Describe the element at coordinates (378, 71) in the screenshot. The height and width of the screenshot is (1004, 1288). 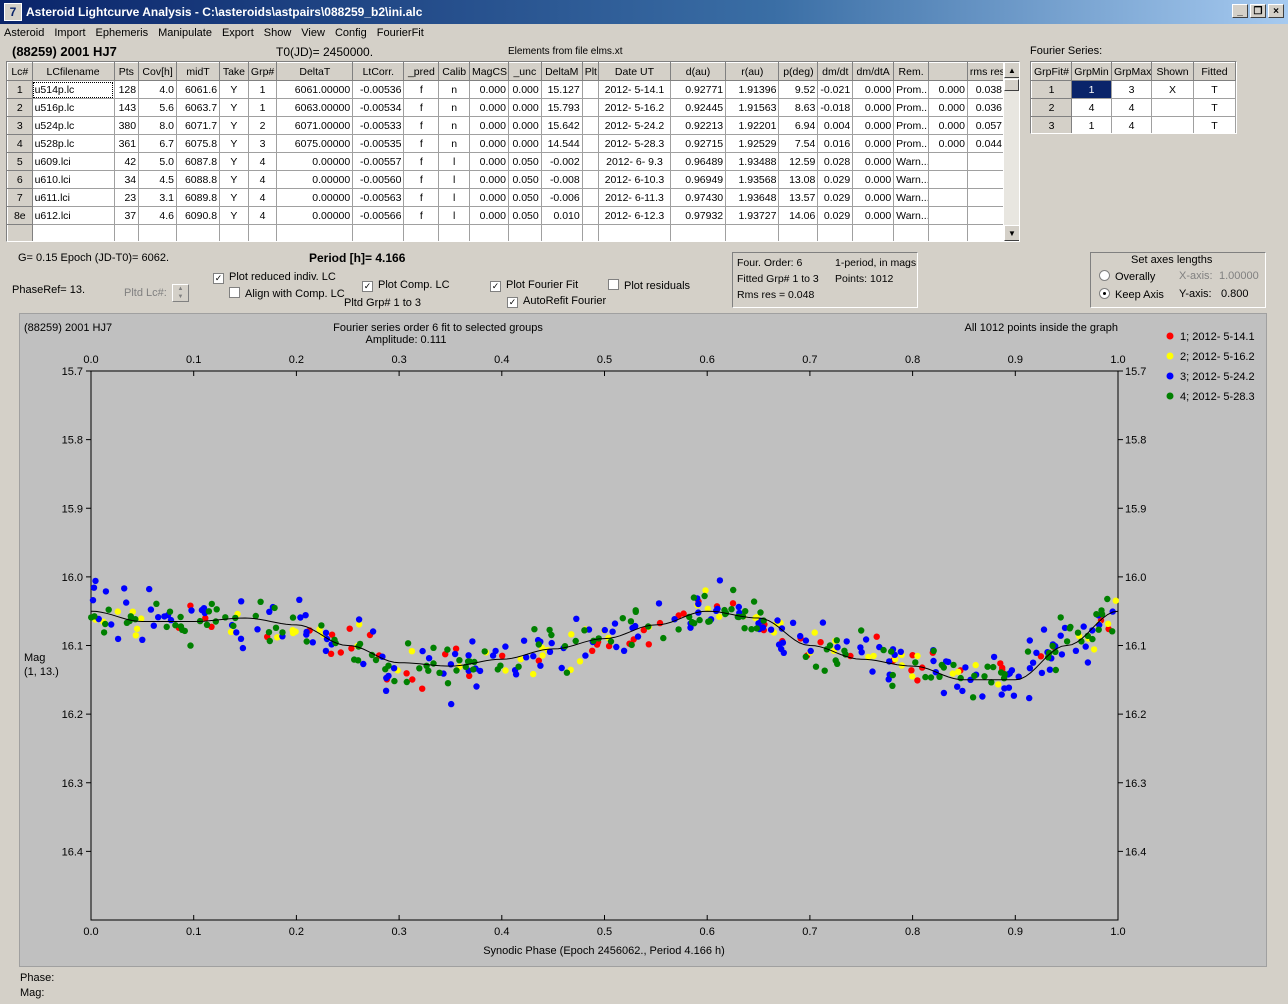
I see `column-header: LtCorr.` at that location.